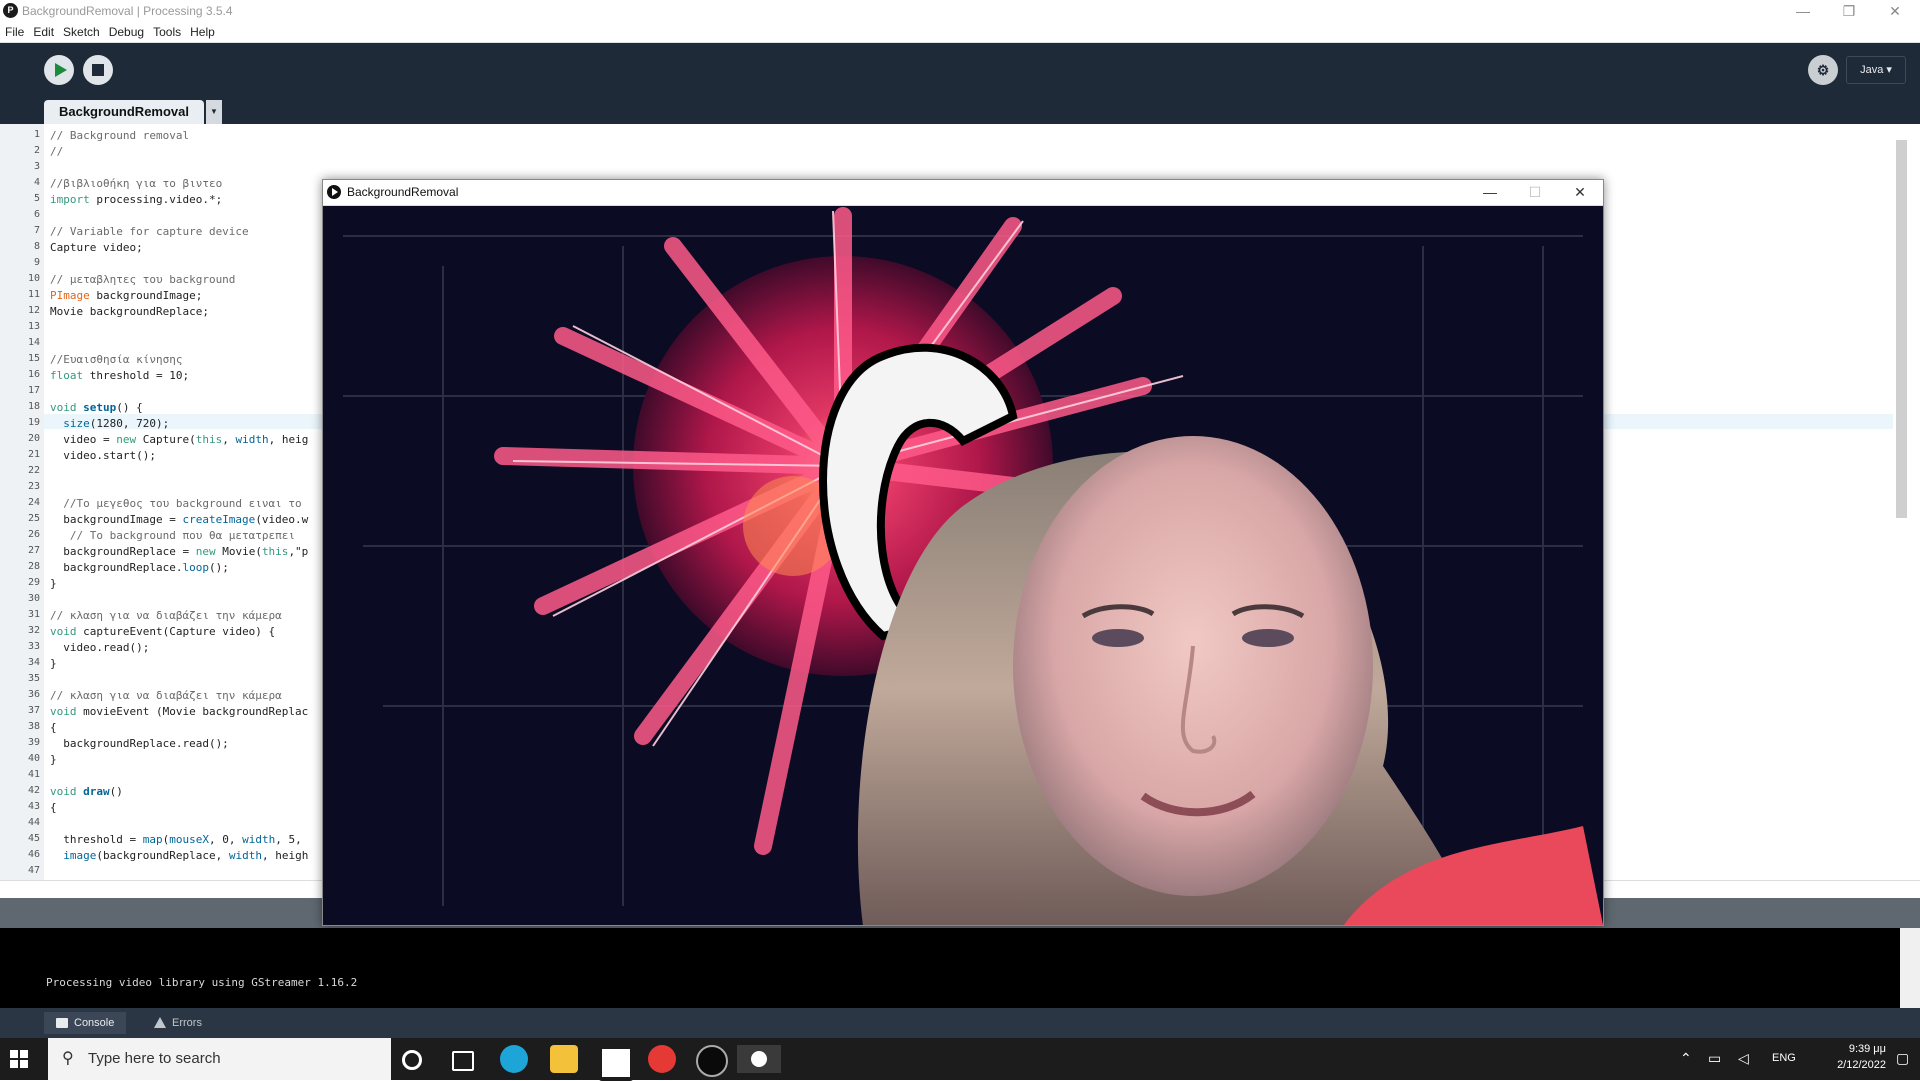 This screenshot has width=1920, height=1081. What do you see at coordinates (33, 374) in the screenshot?
I see `line-number: 16` at bounding box center [33, 374].